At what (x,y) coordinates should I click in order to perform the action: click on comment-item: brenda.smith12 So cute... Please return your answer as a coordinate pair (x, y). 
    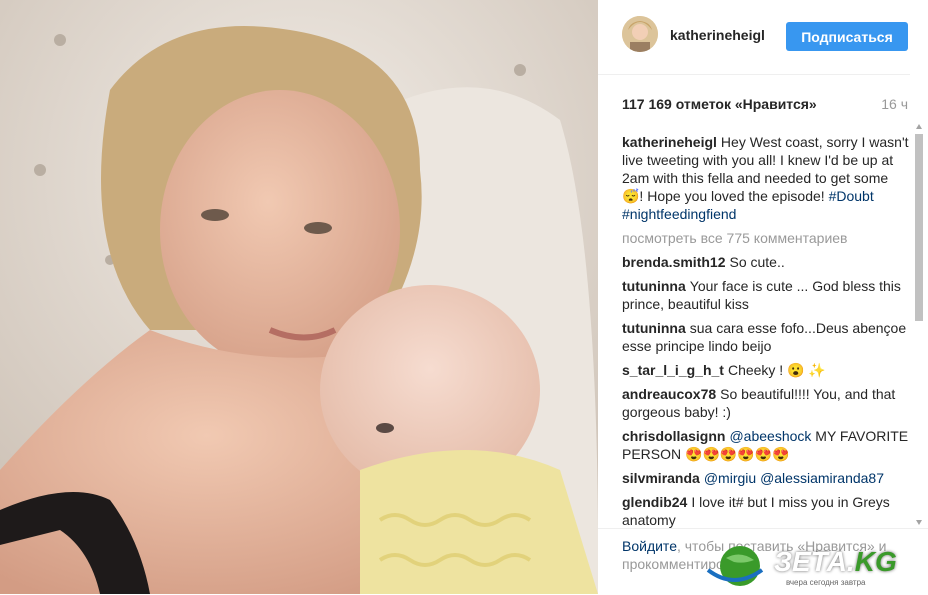
    Looking at the image, I should click on (767, 262).